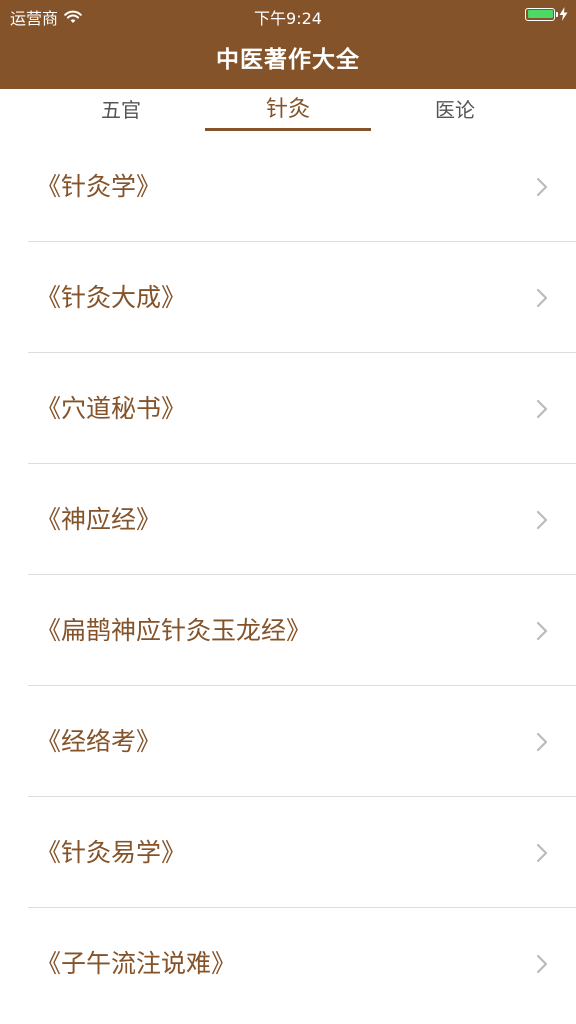 This screenshot has height=1024, width=576. I want to click on battery-indicator, so click(546, 14).